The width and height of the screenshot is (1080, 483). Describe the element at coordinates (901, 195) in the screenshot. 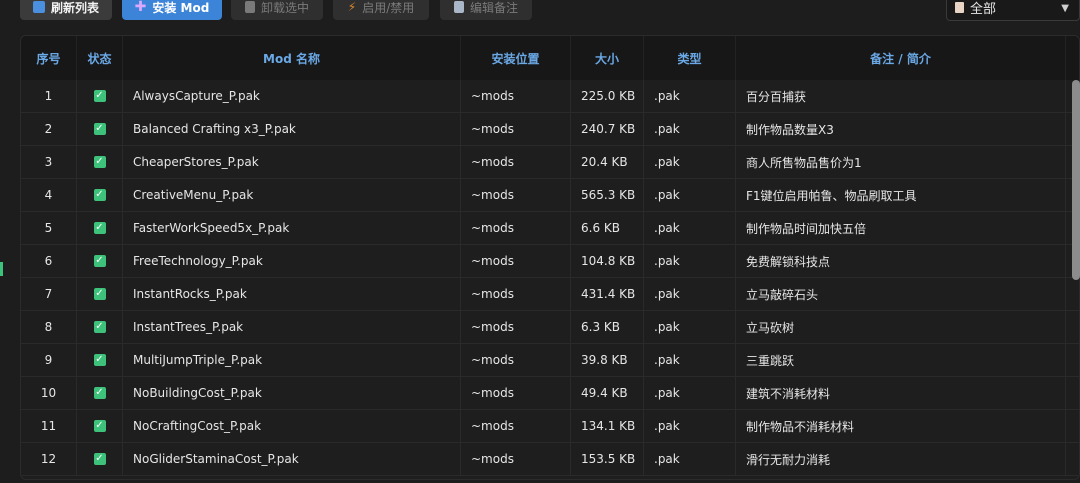

I see `row-note: F1键位启用帕鲁、物品刷取工具` at that location.